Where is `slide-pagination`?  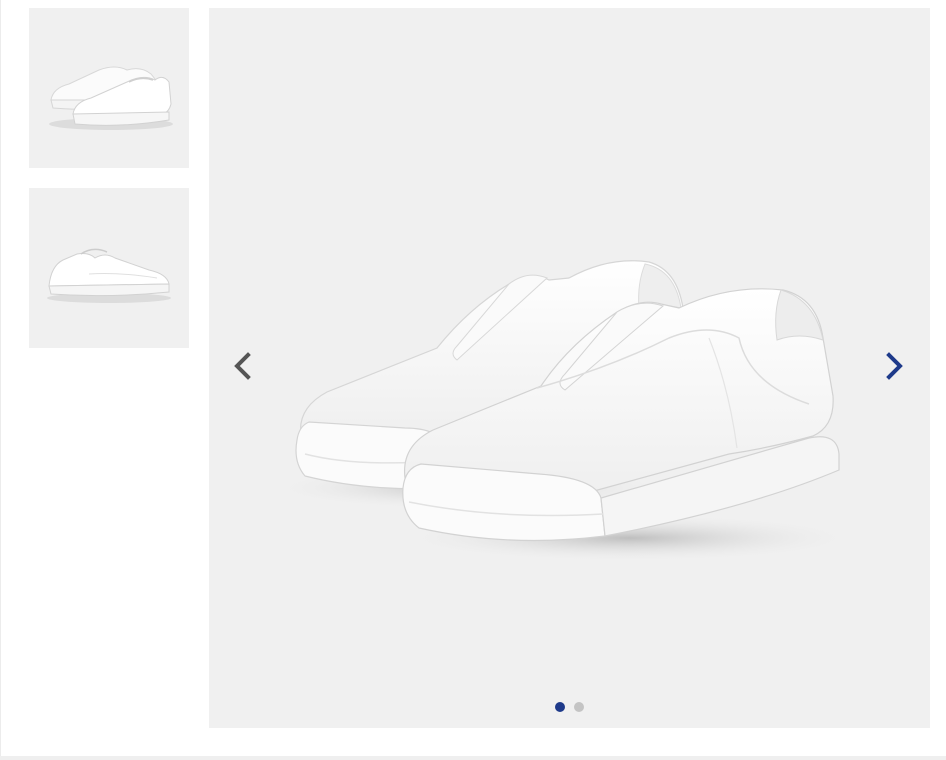 slide-pagination is located at coordinates (569, 708).